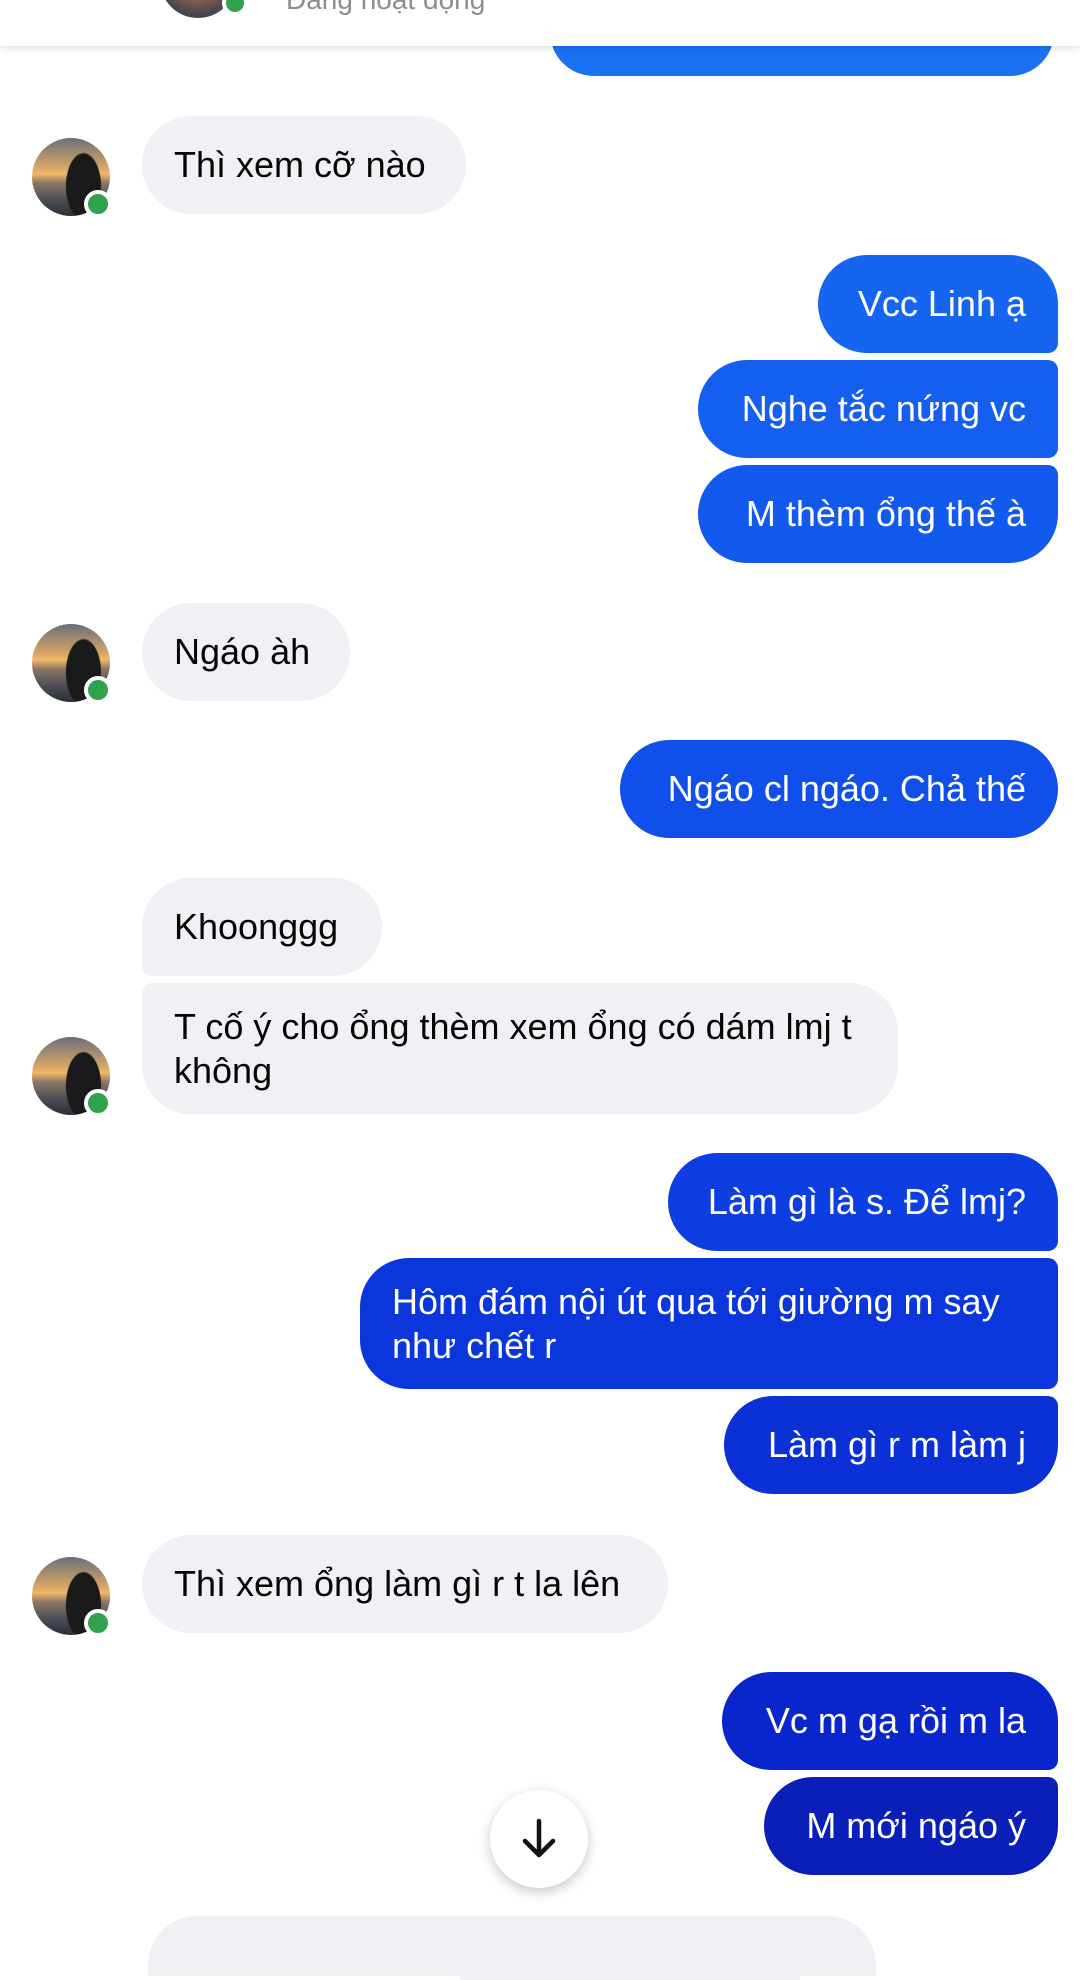  I want to click on message-bubble-incoming: Thì xem ổng làm gì r t la lên, so click(405, 1584).